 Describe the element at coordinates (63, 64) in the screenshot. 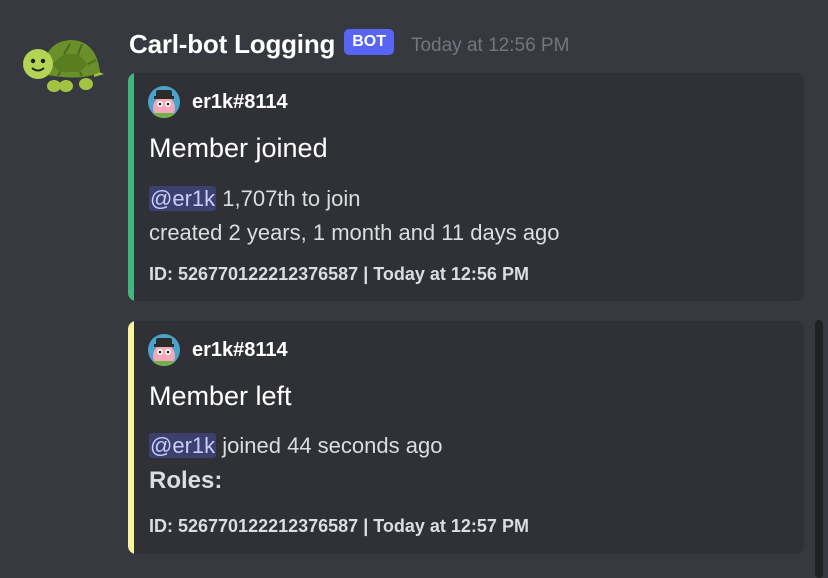

I see `turtle-icon` at that location.